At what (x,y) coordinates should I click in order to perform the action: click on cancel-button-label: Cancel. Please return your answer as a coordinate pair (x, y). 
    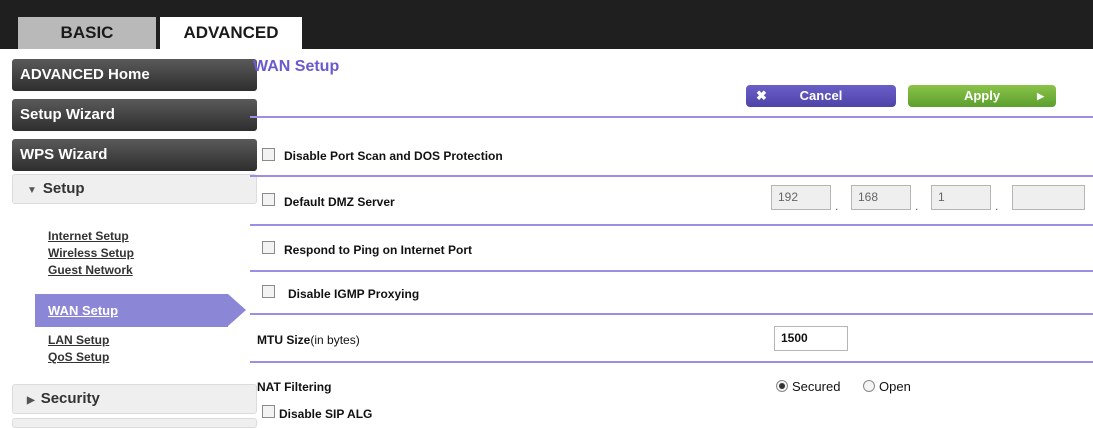
    Looking at the image, I should click on (821, 95).